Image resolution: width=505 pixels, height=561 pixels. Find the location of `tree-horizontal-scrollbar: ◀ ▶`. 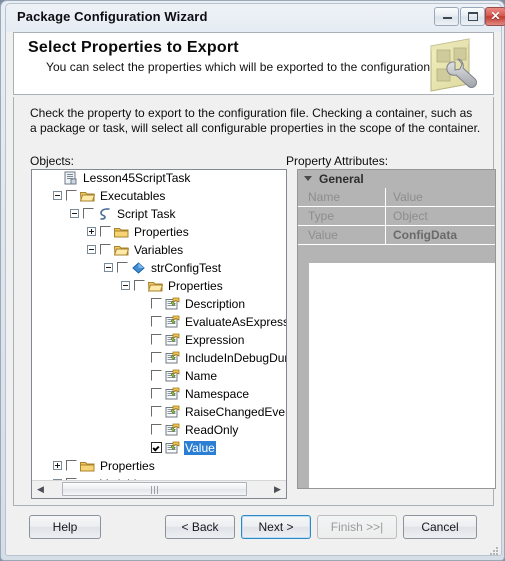

tree-horizontal-scrollbar: ◀ ▶ is located at coordinates (159, 489).